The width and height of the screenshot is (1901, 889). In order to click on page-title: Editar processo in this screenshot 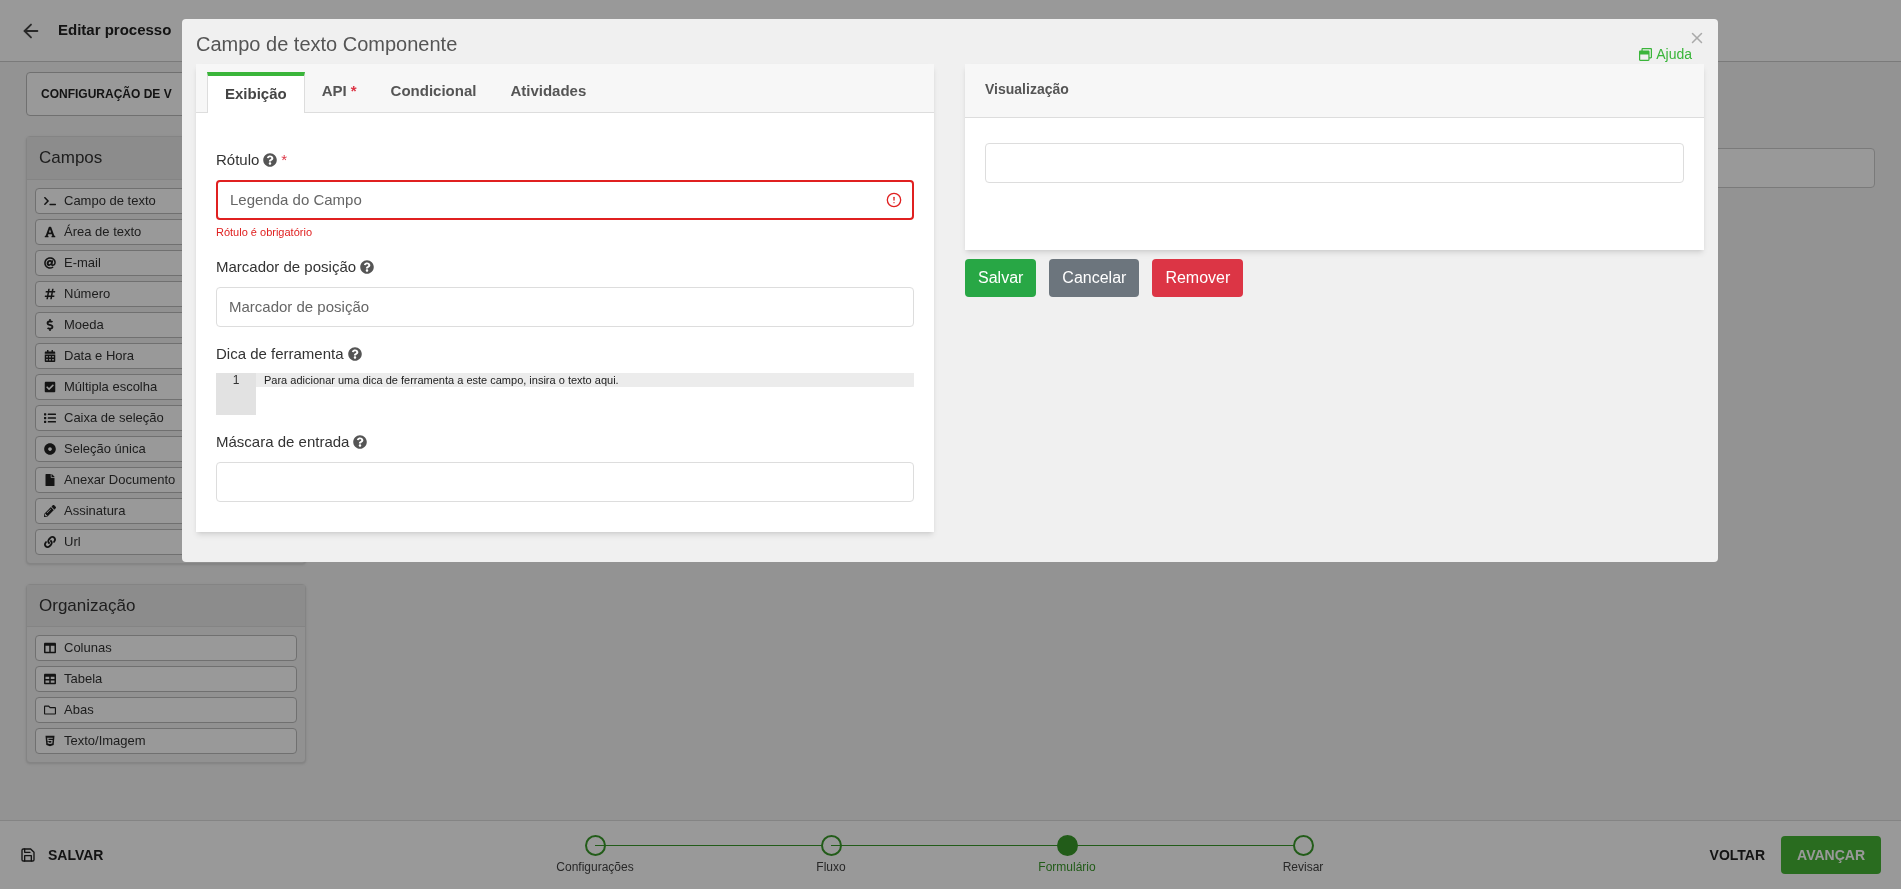, I will do `click(115, 30)`.